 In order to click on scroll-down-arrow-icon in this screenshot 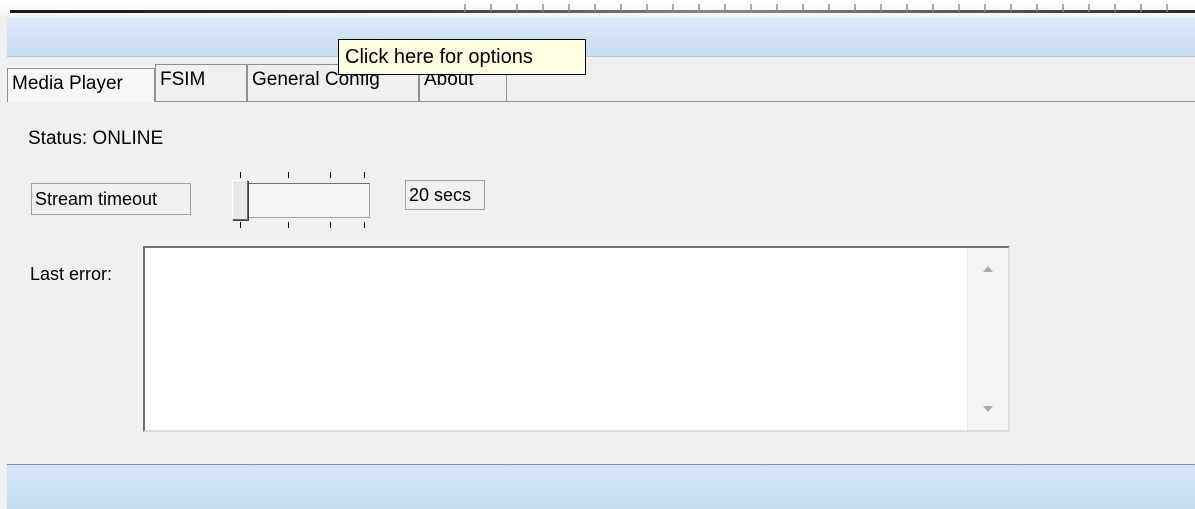, I will do `click(988, 409)`.